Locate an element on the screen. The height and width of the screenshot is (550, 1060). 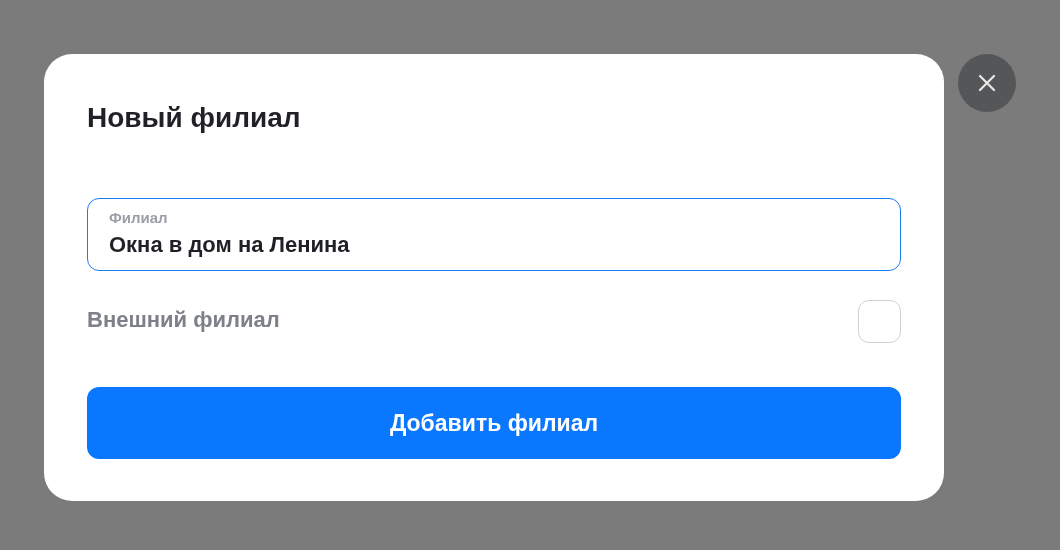
add-branch-button: Добавить филиал is located at coordinates (494, 423).